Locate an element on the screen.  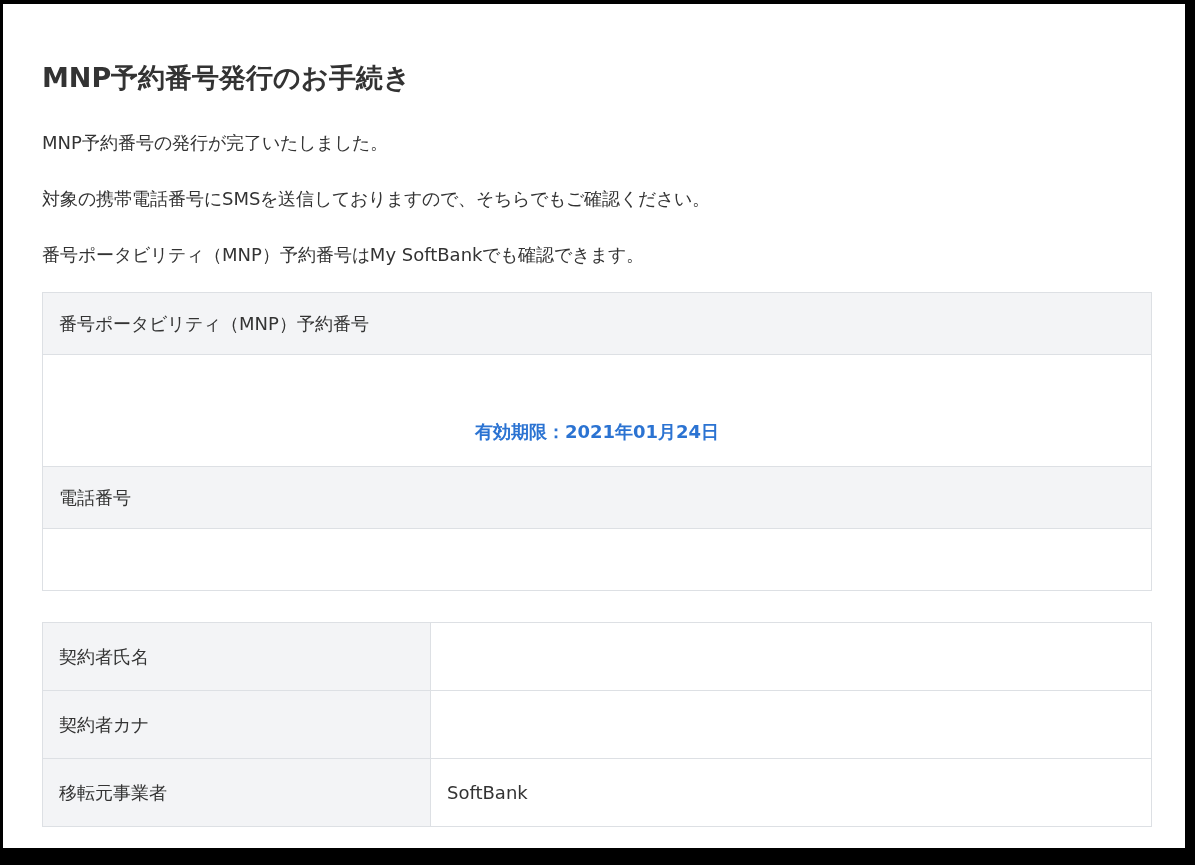
label-text: 移転元事業者 is located at coordinates (113, 792).